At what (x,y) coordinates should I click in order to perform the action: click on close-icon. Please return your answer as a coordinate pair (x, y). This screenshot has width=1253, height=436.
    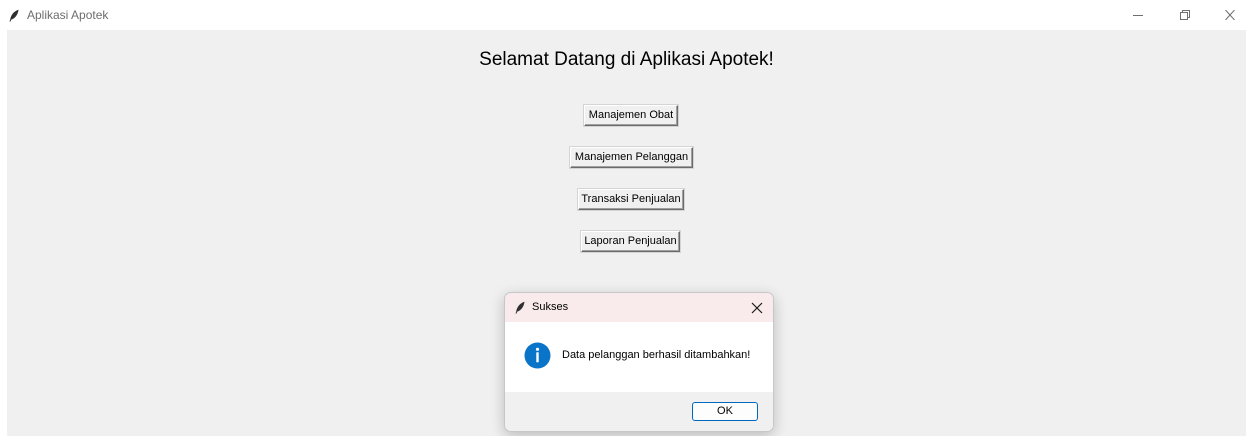
    Looking at the image, I should click on (1230, 15).